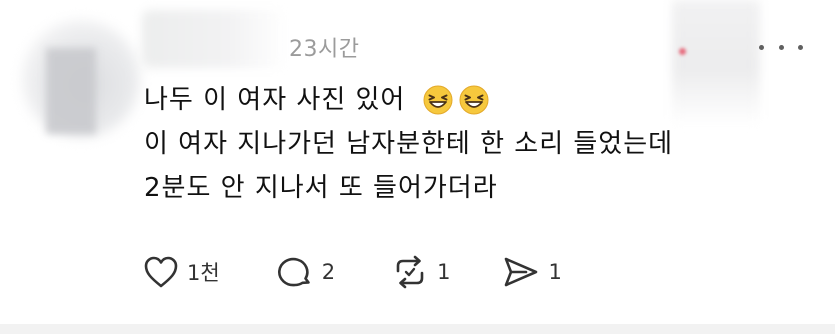 The width and height of the screenshot is (835, 334). I want to click on comment-button: 2, so click(306, 272).